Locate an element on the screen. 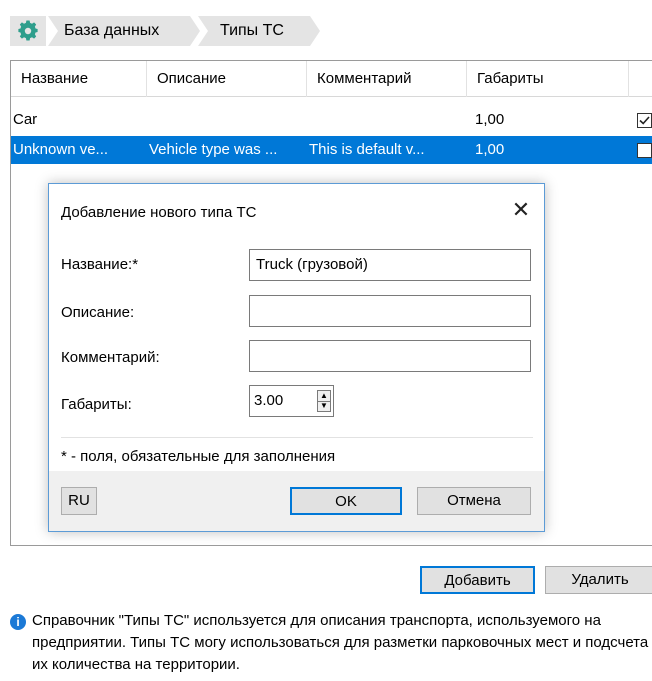 This screenshot has height=681, width=652. size-label: Габариты: is located at coordinates (96, 404).